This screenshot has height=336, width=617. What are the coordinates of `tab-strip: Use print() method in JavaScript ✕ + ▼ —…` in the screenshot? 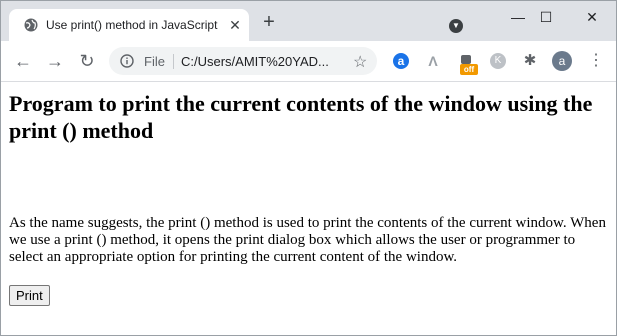 It's located at (308, 21).